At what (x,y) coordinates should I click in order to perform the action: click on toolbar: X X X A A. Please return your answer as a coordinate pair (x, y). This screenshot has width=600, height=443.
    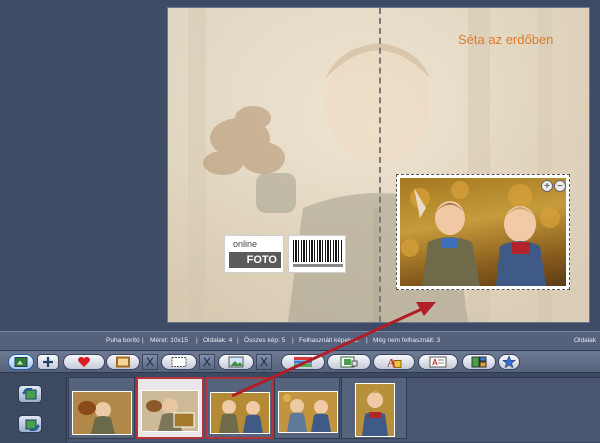
    Looking at the image, I should click on (300, 362).